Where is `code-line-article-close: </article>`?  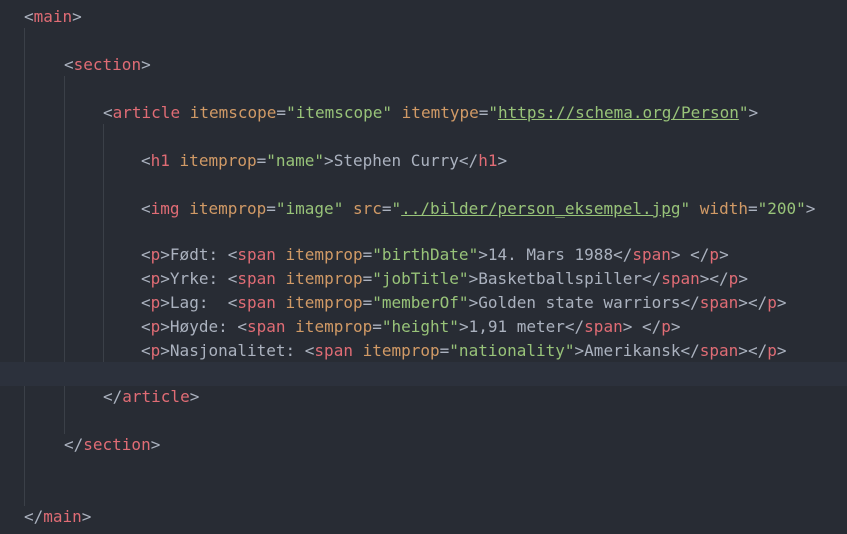
code-line-article-close: </article> is located at coordinates (151, 397).